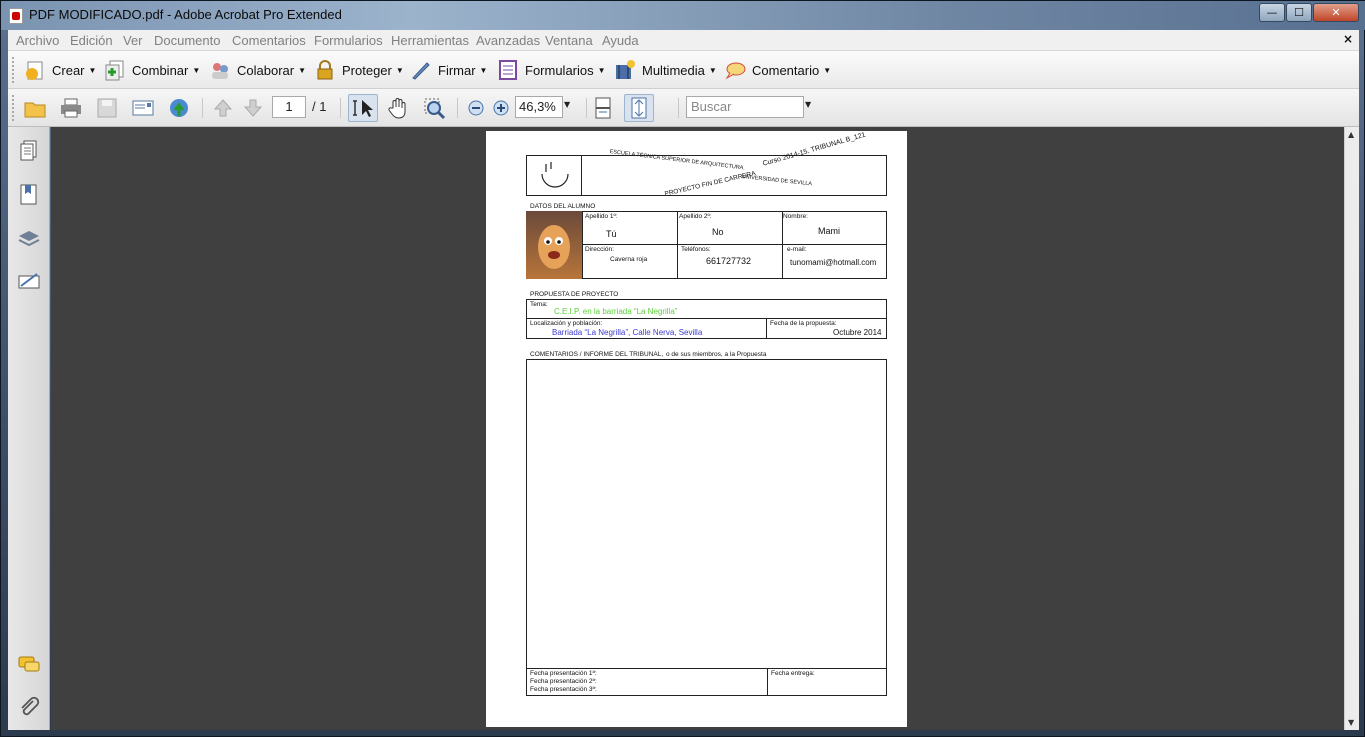 The width and height of the screenshot is (1365, 737). I want to click on fecha-propuesta-value: Octubre 2014, so click(857, 332).